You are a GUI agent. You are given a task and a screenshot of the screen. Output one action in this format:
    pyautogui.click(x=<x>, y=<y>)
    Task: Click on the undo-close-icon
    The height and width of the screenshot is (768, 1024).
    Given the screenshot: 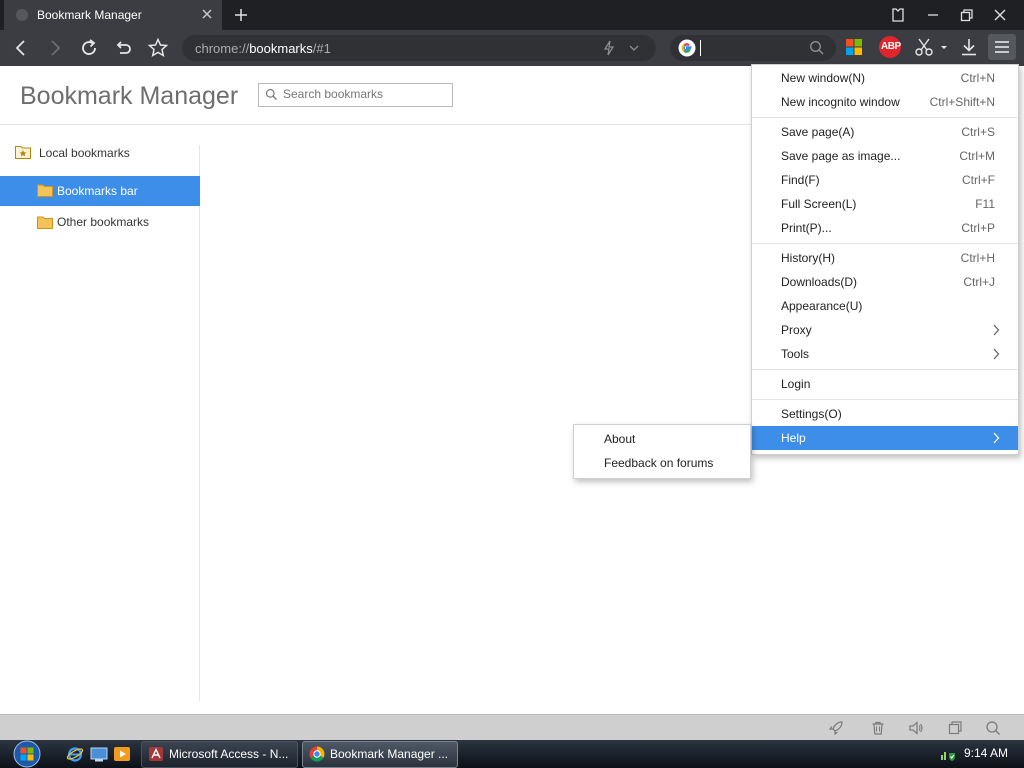 What is the action you would take?
    pyautogui.click(x=123, y=48)
    